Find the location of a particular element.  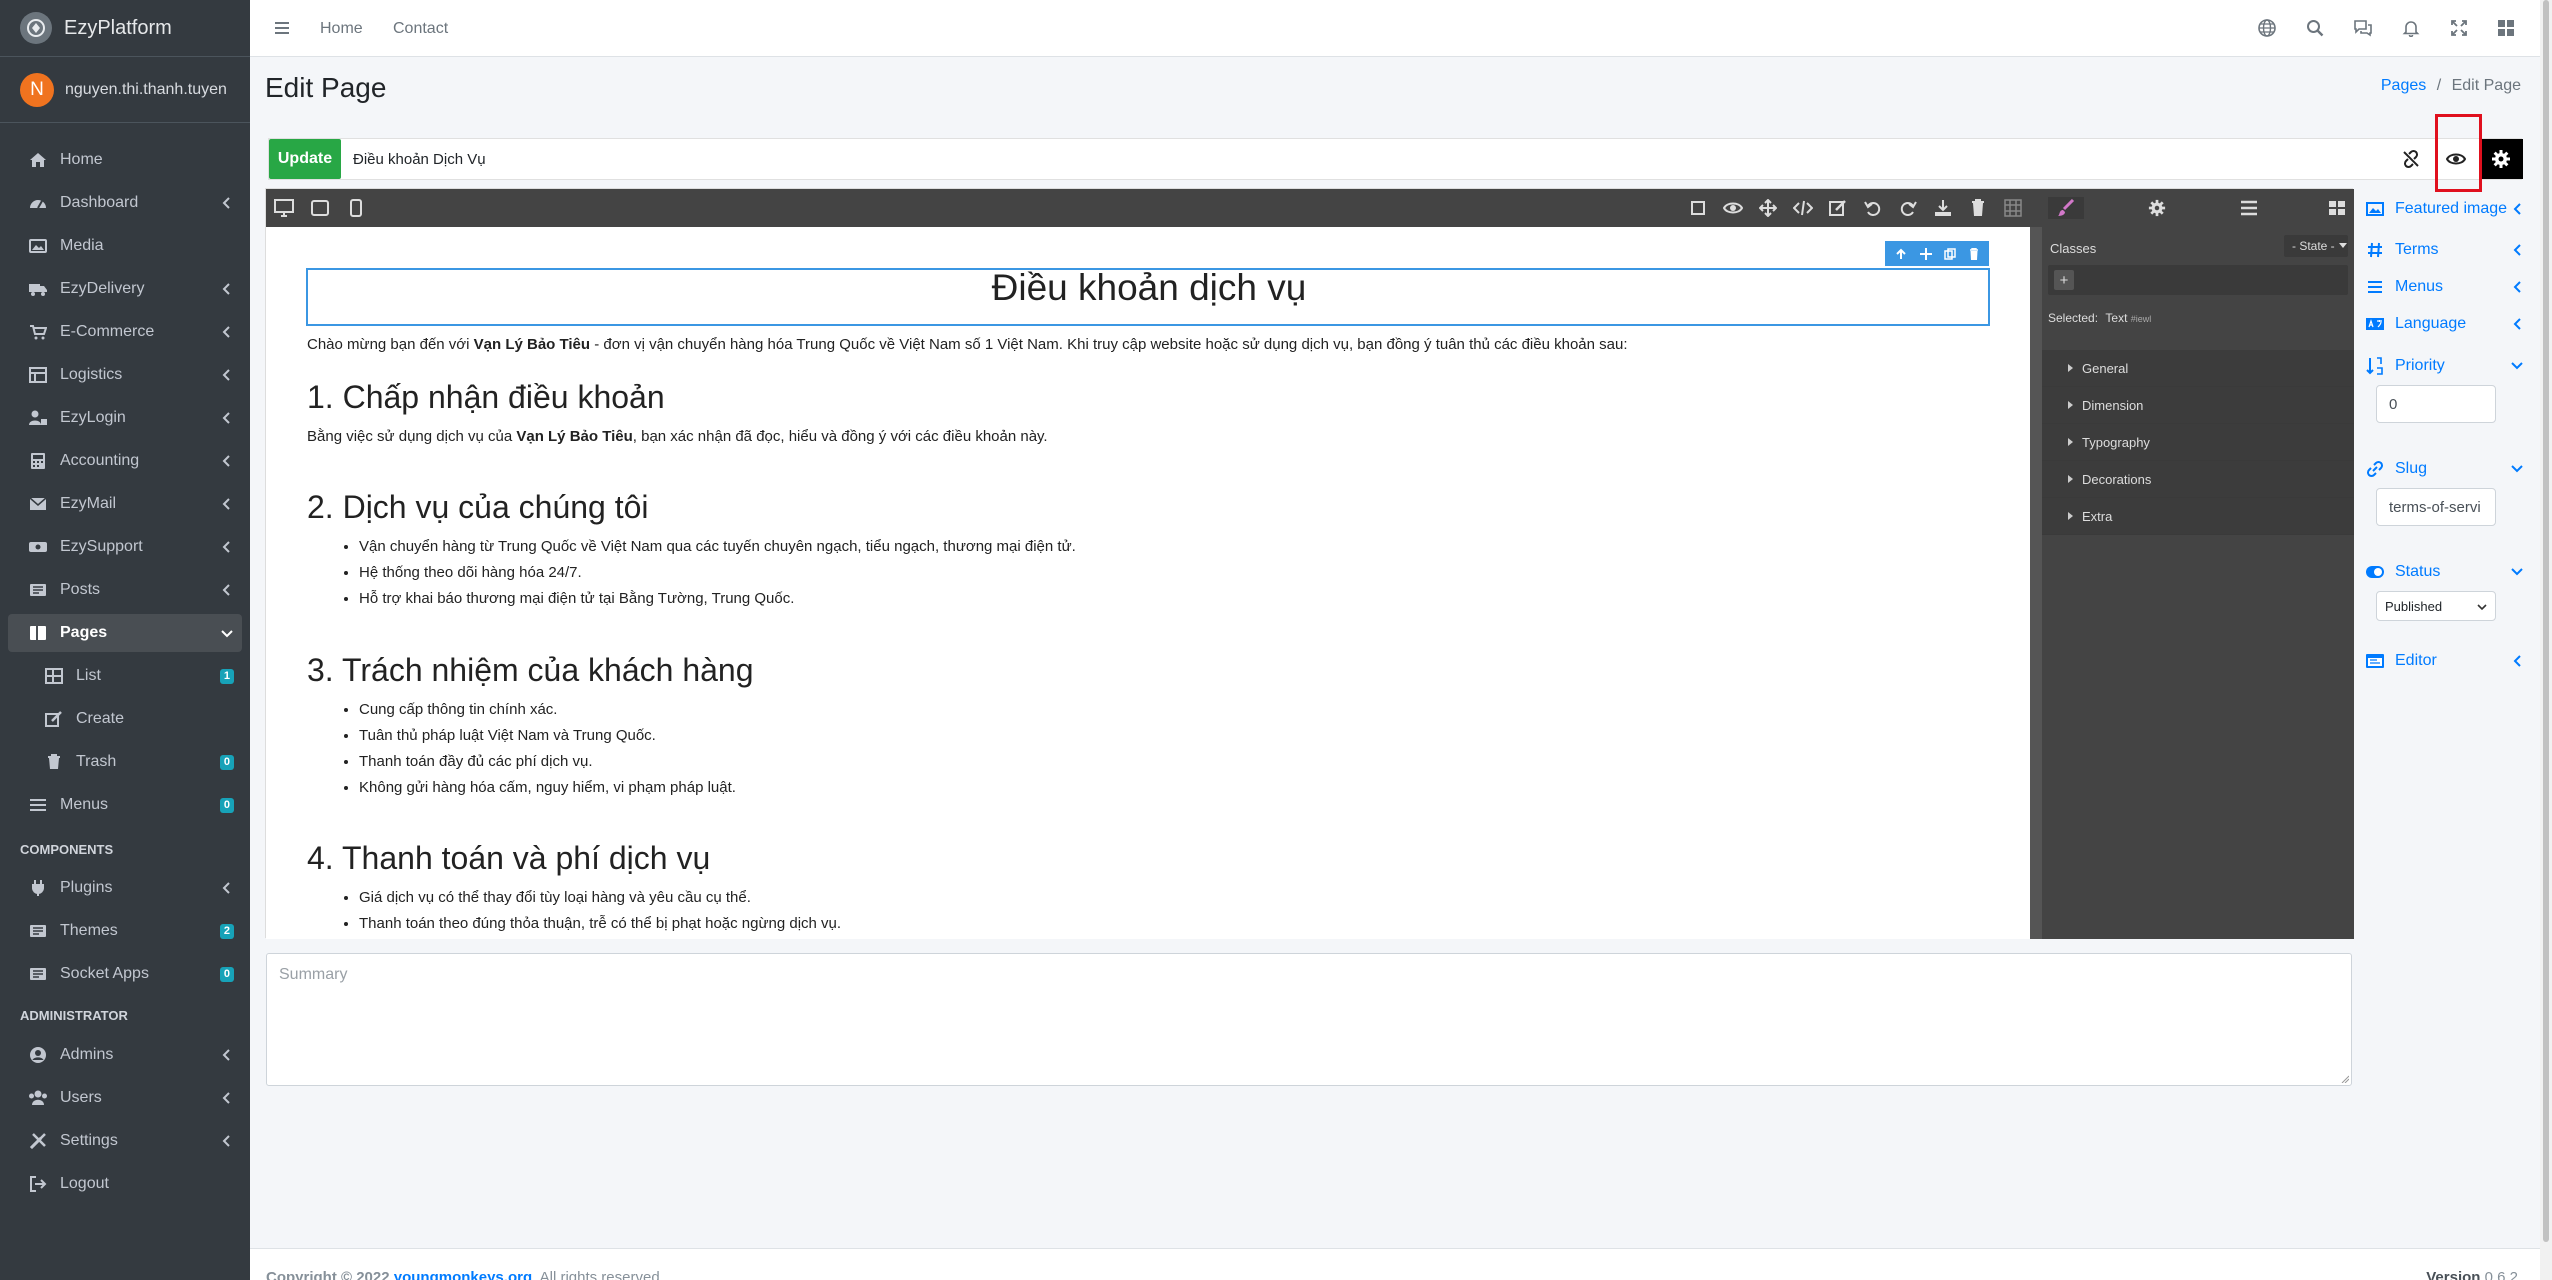

meta-editor: Editor is located at coordinates (2444, 661).